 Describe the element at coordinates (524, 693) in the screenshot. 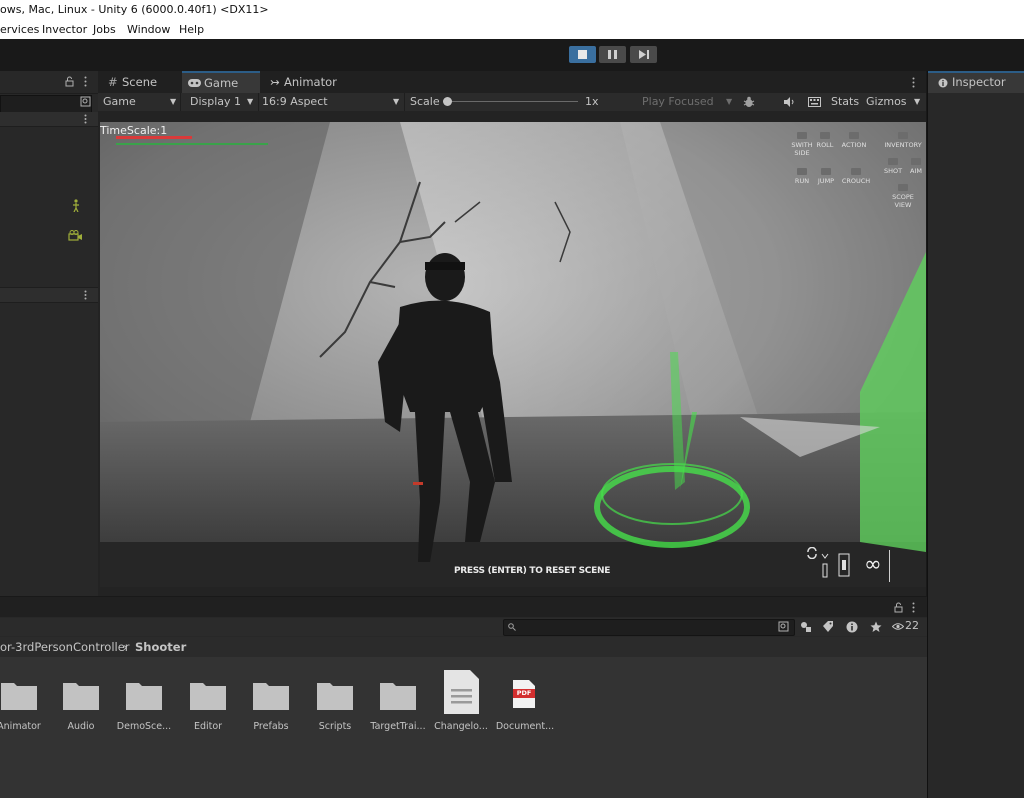

I see `pdf-badge: PDF` at that location.